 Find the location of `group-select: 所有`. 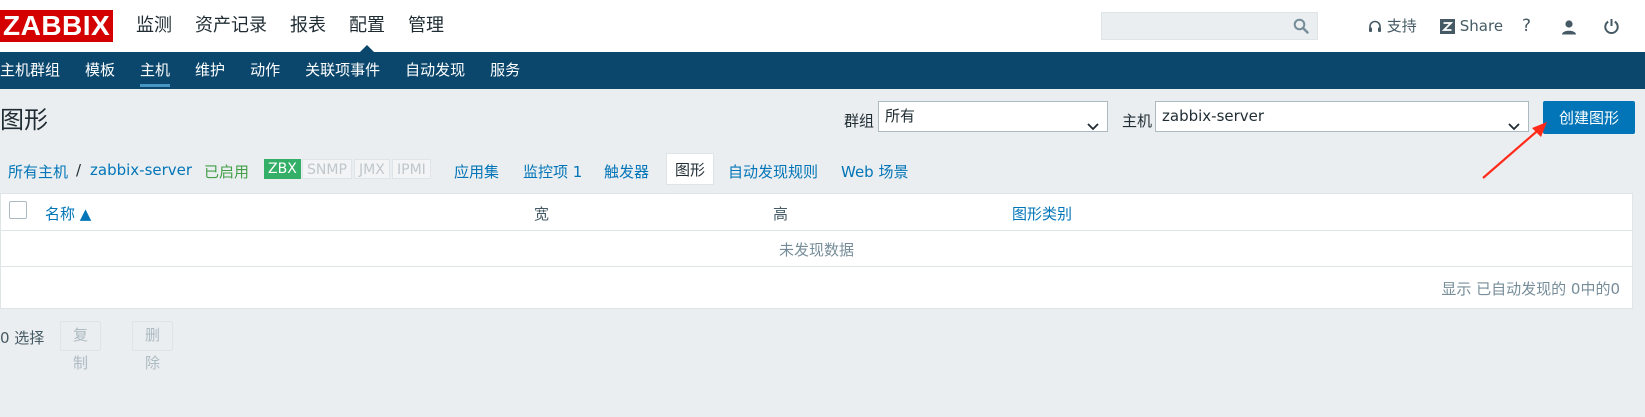

group-select: 所有 is located at coordinates (993, 116).